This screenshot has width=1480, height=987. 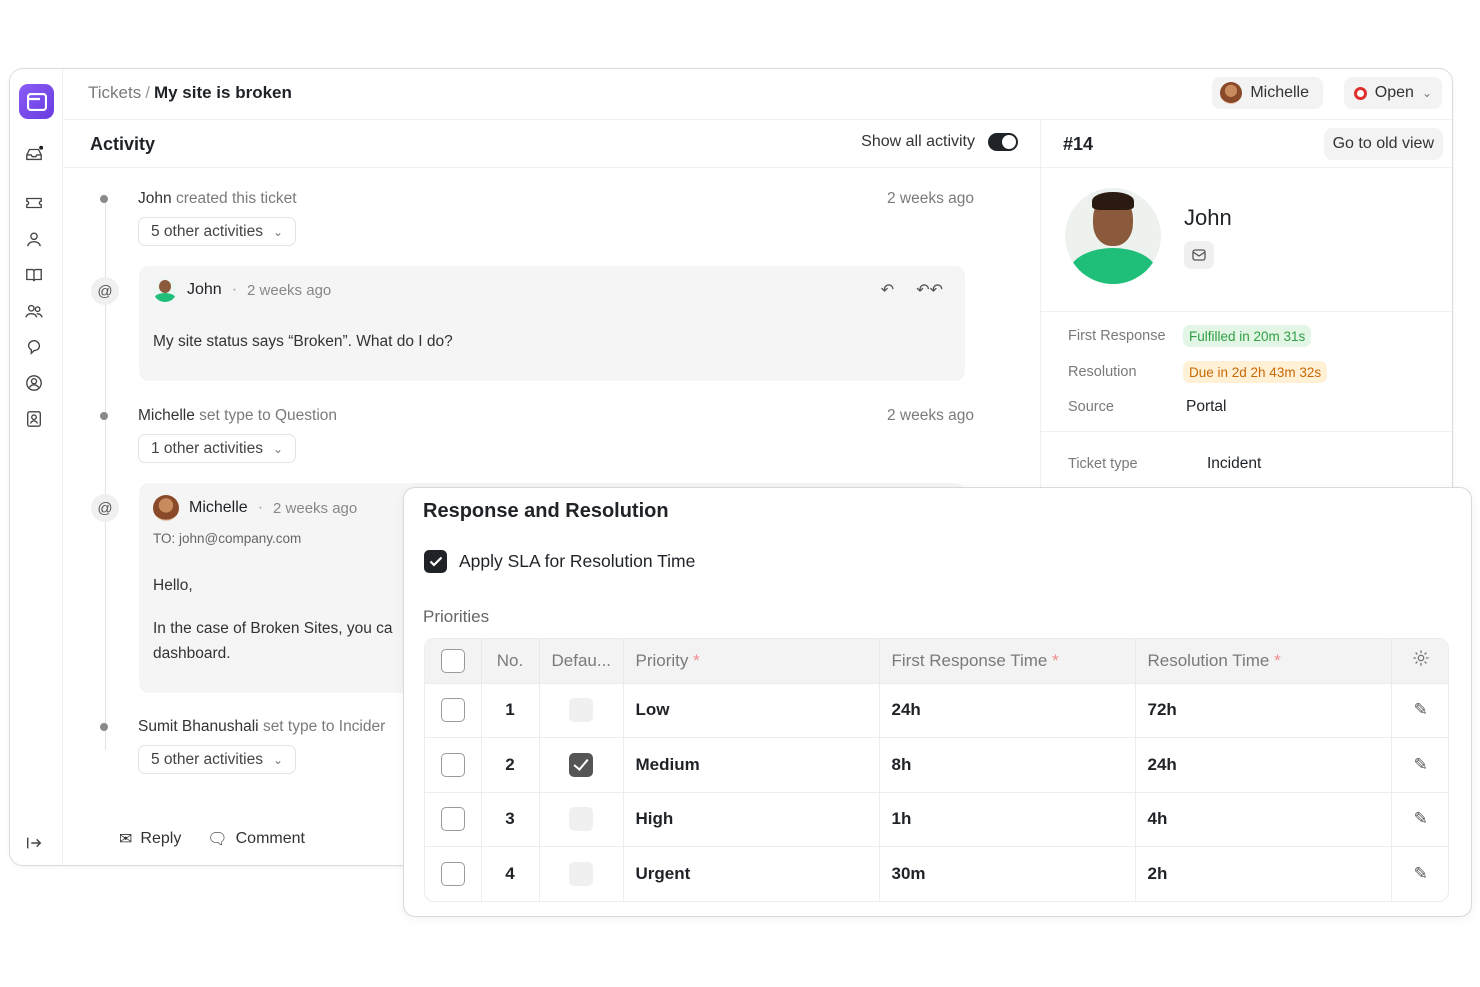 What do you see at coordinates (1246, 431) in the screenshot?
I see `divider` at bounding box center [1246, 431].